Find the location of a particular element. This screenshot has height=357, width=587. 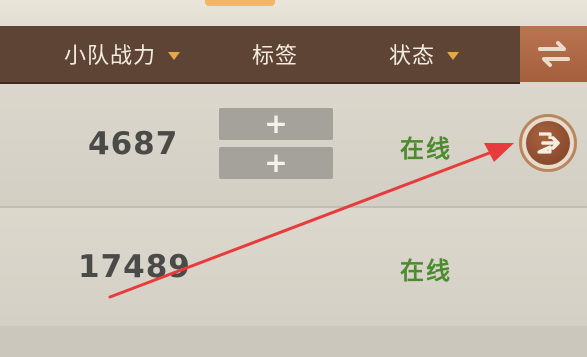

exit-button is located at coordinates (548, 143).